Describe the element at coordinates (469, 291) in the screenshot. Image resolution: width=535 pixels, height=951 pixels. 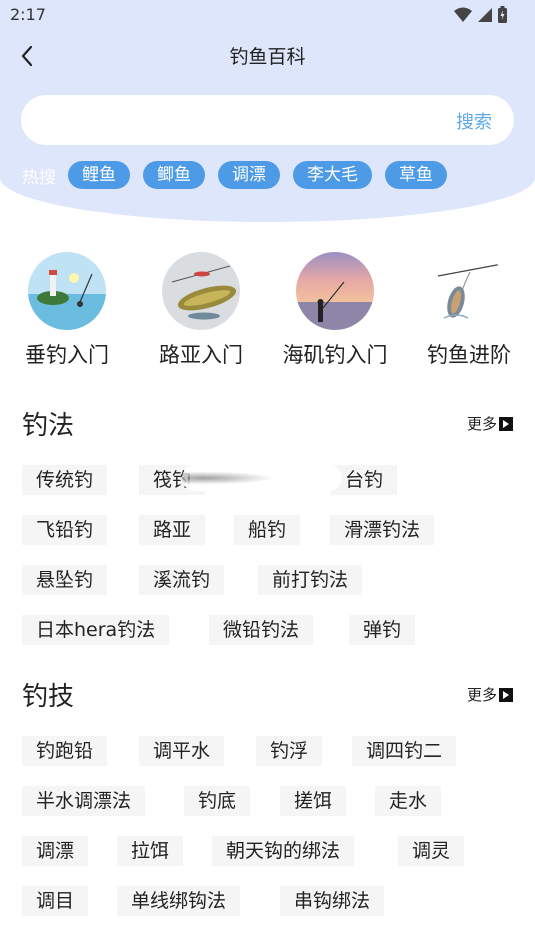
I see `fish-on-hook-image` at that location.